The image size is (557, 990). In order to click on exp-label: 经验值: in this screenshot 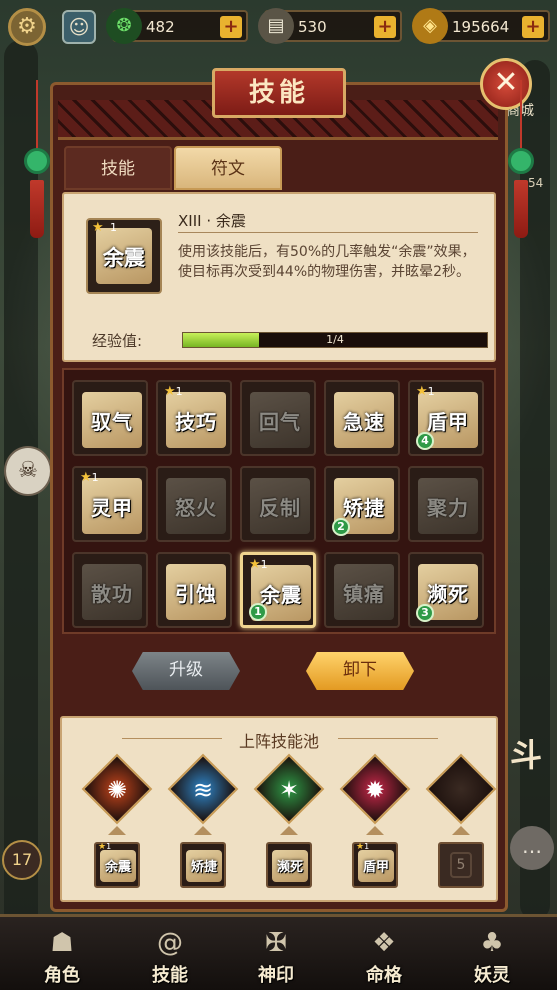, I will do `click(117, 341)`.